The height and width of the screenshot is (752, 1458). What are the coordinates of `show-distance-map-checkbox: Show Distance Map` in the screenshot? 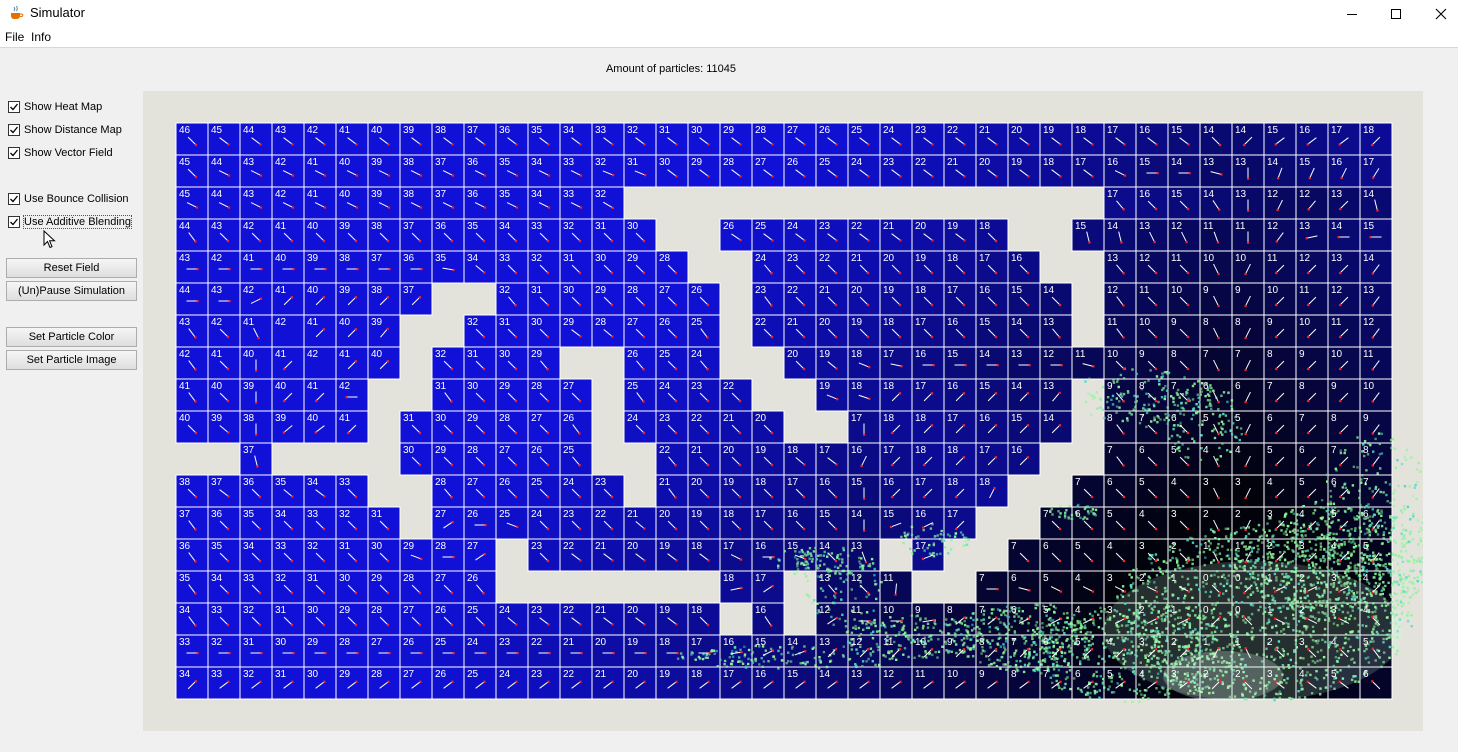 It's located at (65, 130).